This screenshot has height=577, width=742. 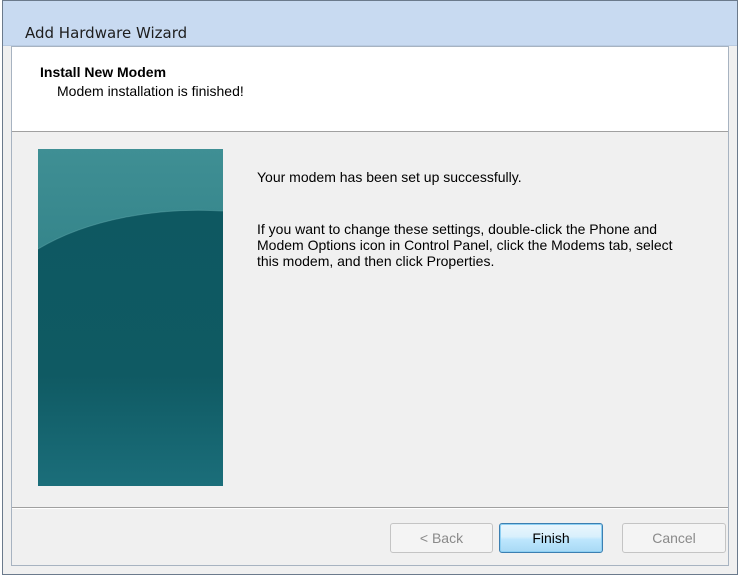 I want to click on page-subtitle: Modem installation is finished!, so click(x=150, y=91).